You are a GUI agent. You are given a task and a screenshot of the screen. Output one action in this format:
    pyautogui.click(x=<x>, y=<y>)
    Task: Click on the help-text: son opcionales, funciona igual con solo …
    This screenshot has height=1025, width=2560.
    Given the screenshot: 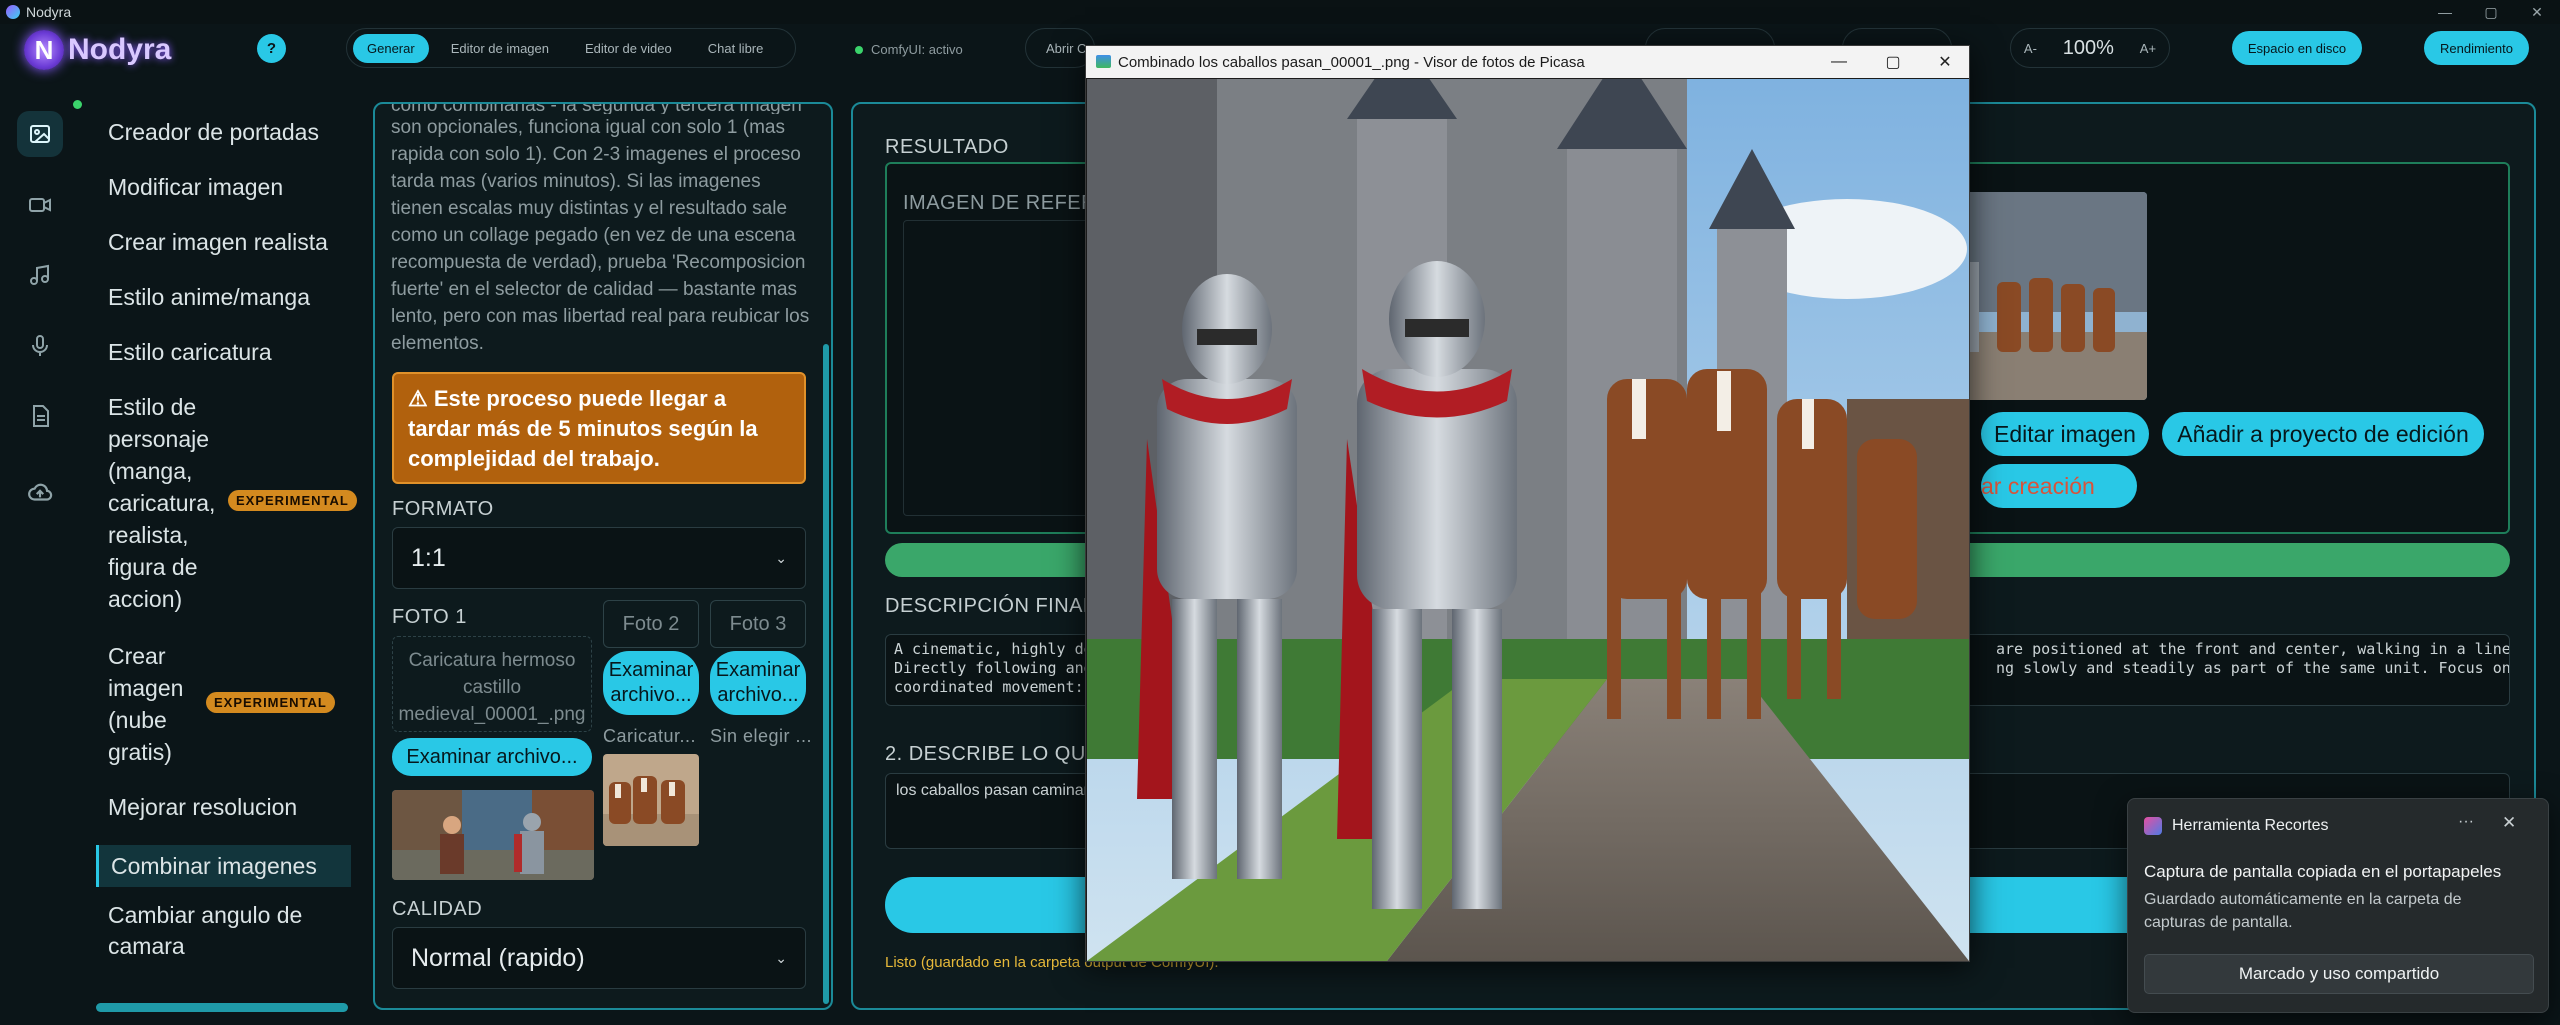 What is the action you would take?
    pyautogui.click(x=600, y=235)
    